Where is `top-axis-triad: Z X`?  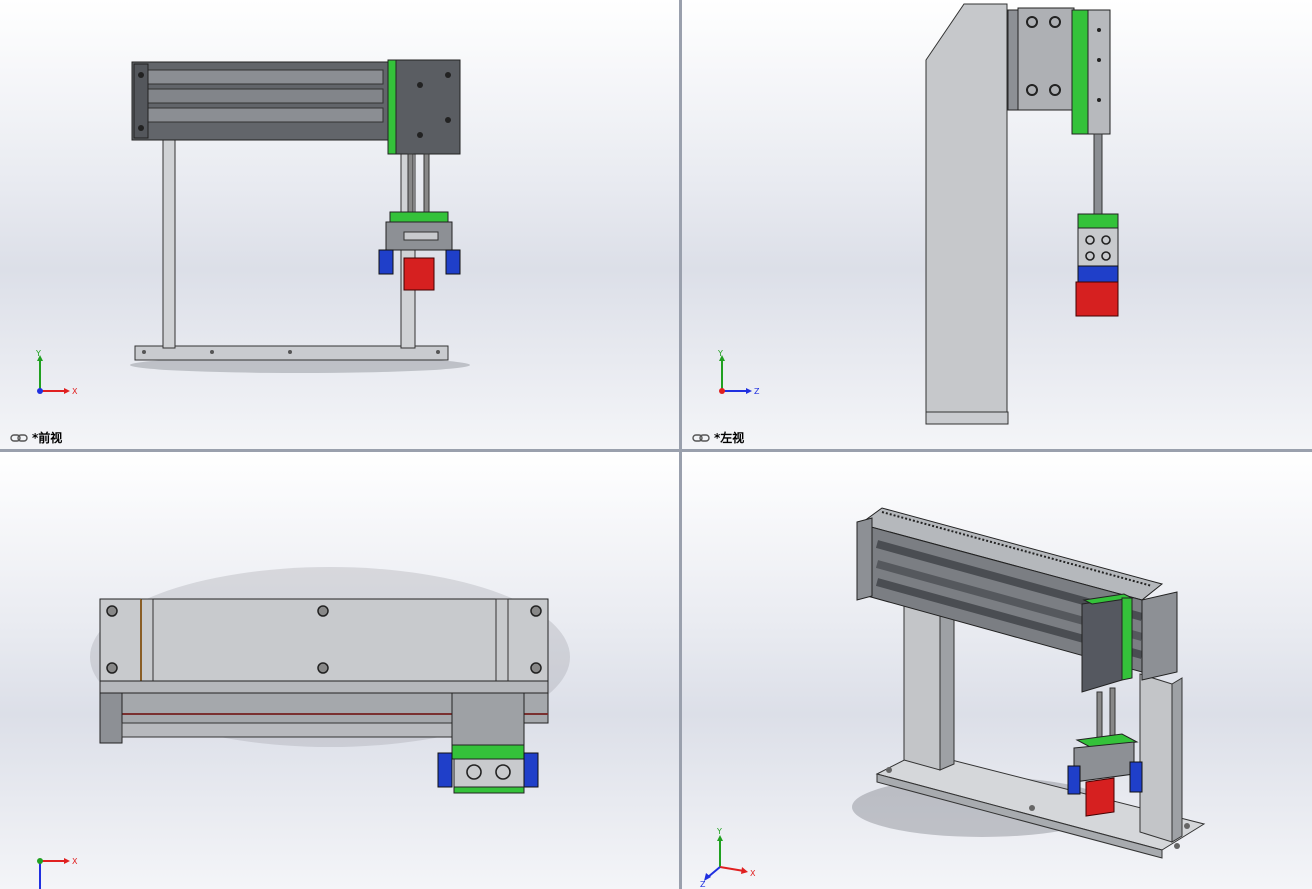
top-axis-triad: Z X is located at coordinates (56, 868).